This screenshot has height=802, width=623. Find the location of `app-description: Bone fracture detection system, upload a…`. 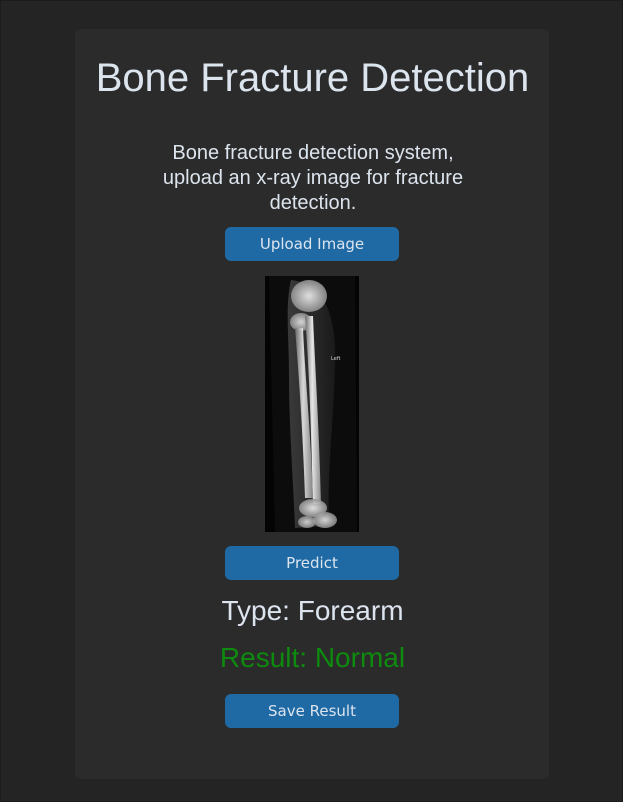

app-description: Bone fracture detection system, upload a… is located at coordinates (313, 178).